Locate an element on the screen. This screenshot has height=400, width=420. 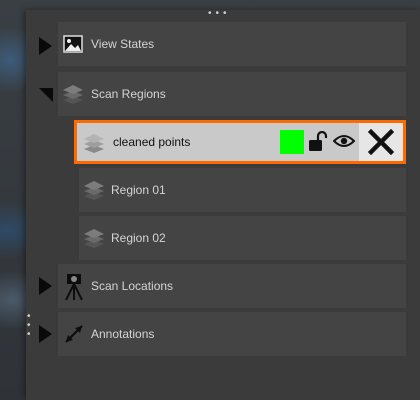
tree-item-region-02: Region 02 is located at coordinates (242, 238).